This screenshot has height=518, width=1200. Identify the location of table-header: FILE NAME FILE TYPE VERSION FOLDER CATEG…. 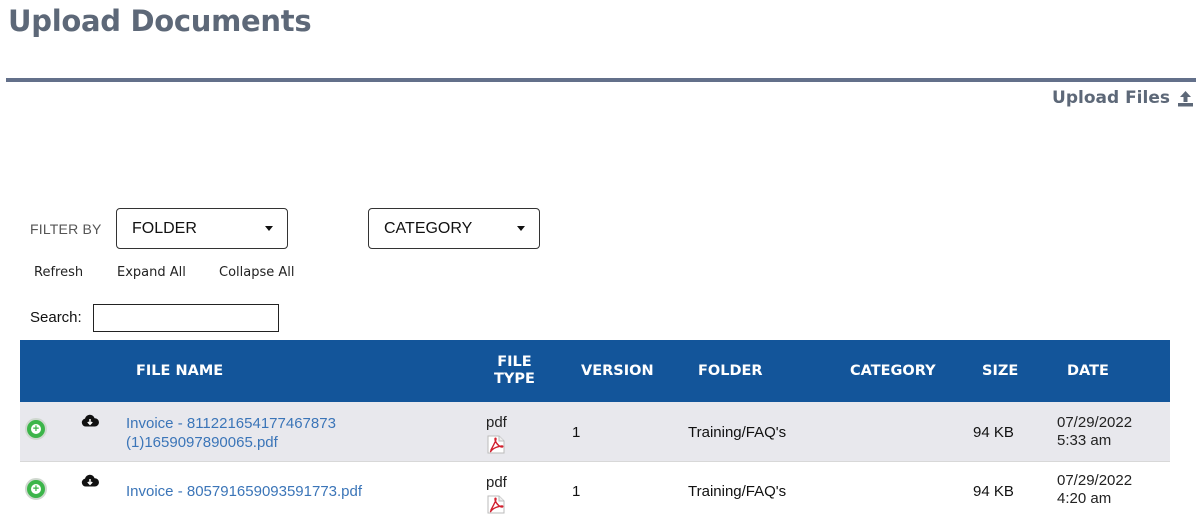
(595, 371).